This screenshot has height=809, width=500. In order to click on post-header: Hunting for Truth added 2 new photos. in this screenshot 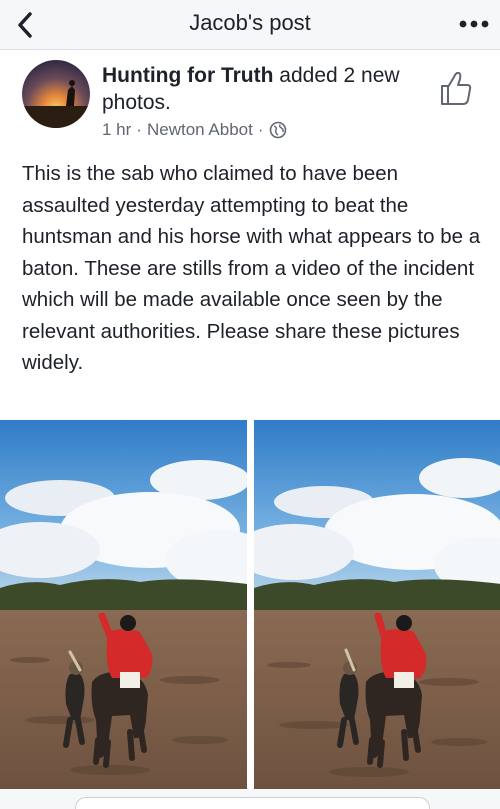, I will do `click(261, 89)`.